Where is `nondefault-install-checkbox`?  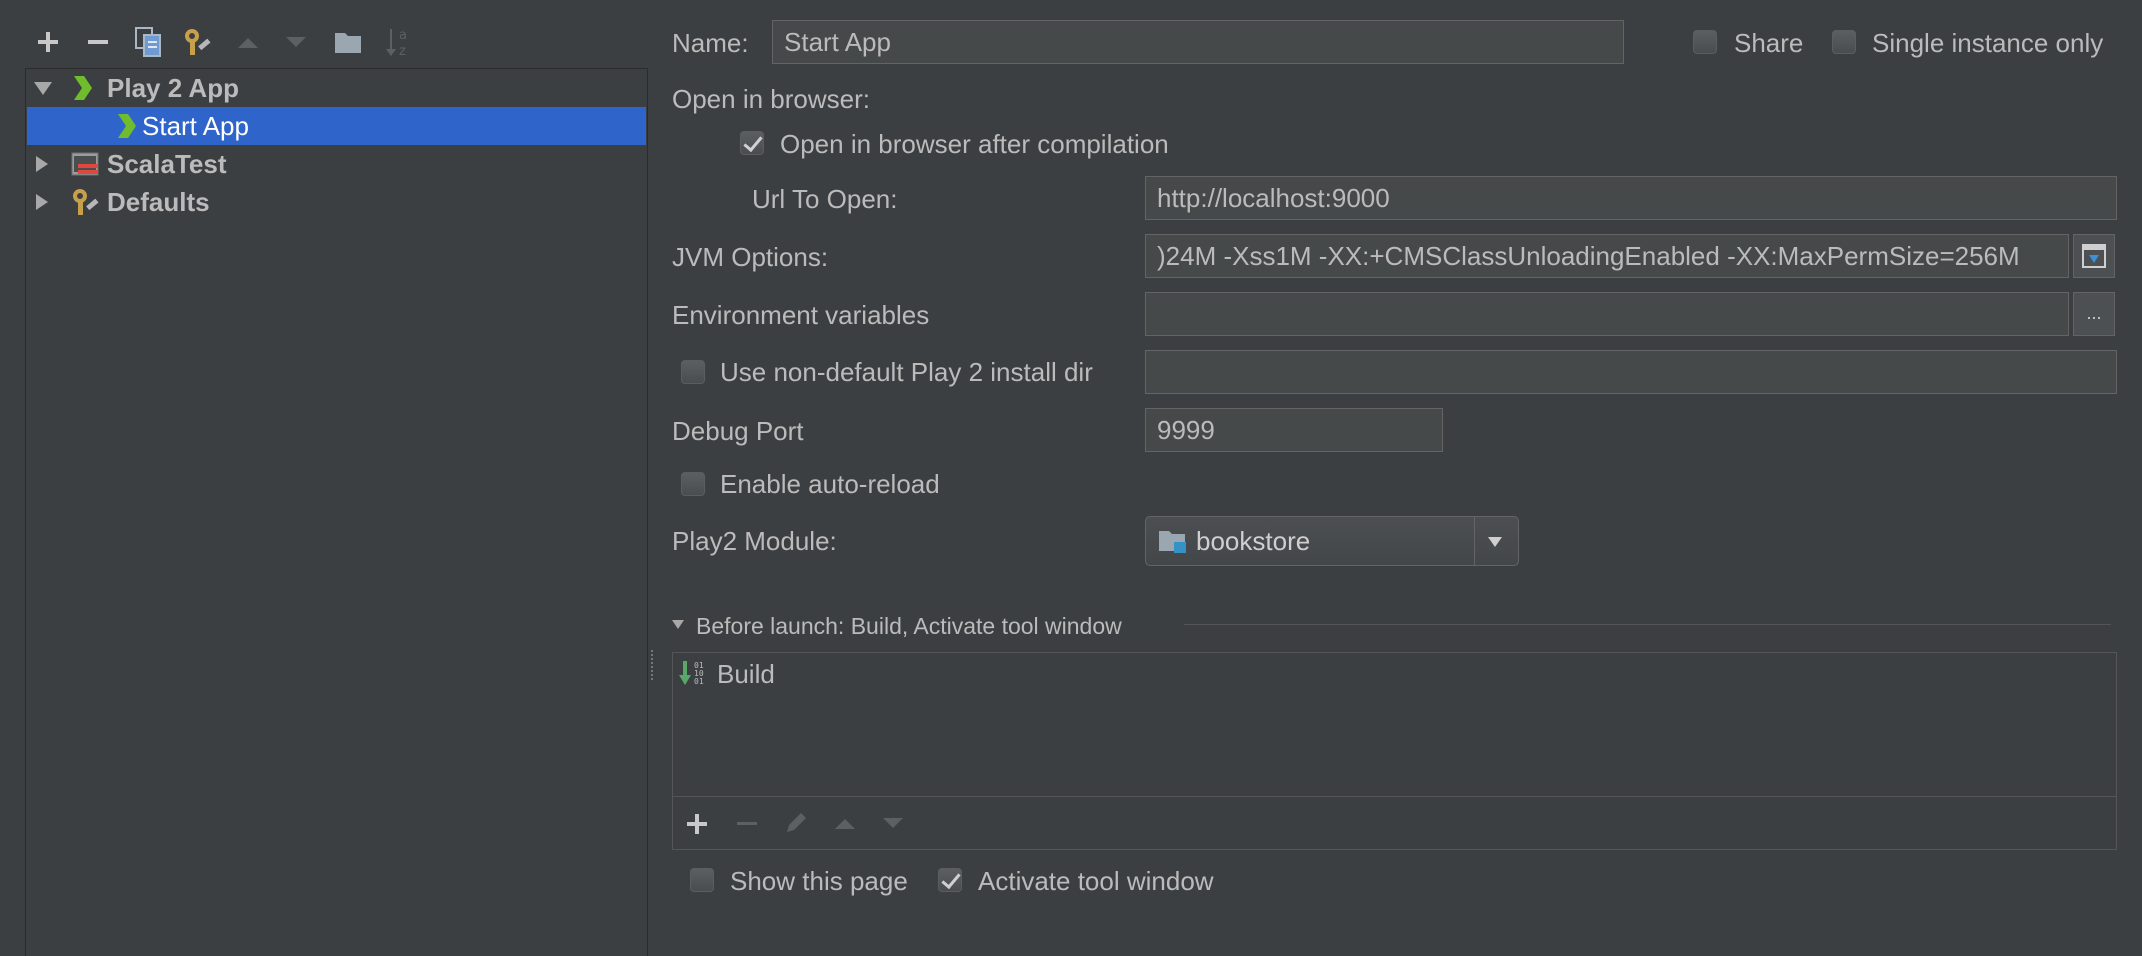
nondefault-install-checkbox is located at coordinates (693, 372).